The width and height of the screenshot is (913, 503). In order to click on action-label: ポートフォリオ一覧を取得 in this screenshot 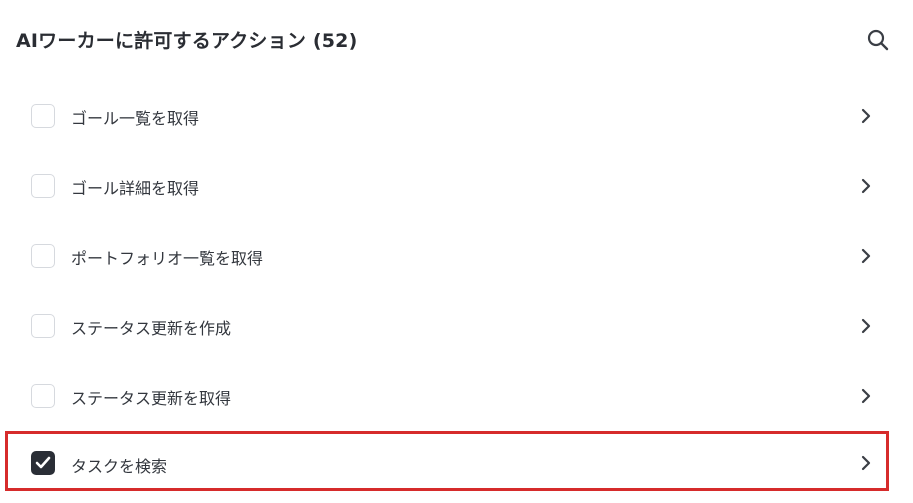, I will do `click(167, 258)`.